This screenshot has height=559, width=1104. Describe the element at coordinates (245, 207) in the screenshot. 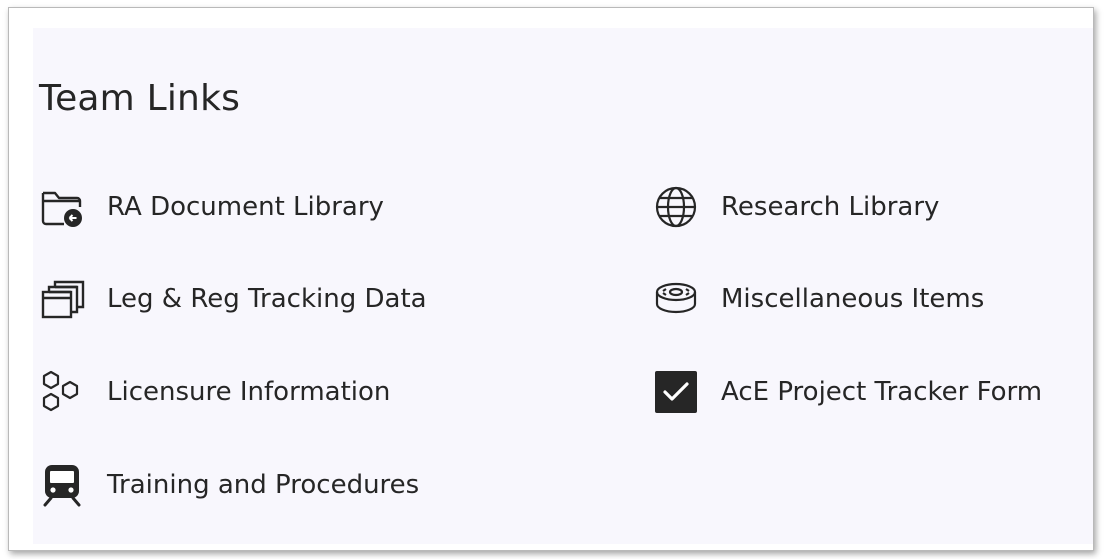

I see `link-label: RA Document Library` at that location.